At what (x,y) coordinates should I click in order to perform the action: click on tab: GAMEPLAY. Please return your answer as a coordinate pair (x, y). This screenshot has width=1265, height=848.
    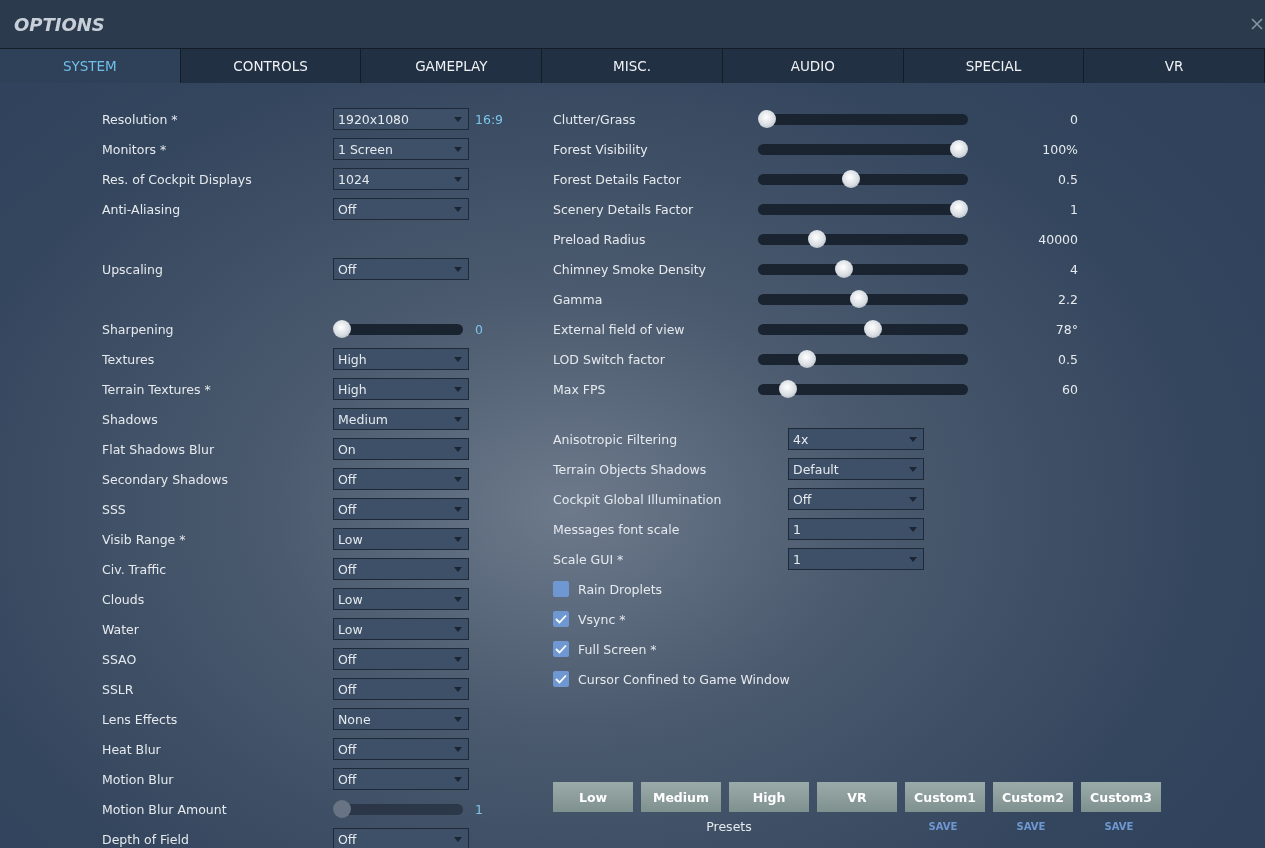
    Looking at the image, I should click on (452, 66).